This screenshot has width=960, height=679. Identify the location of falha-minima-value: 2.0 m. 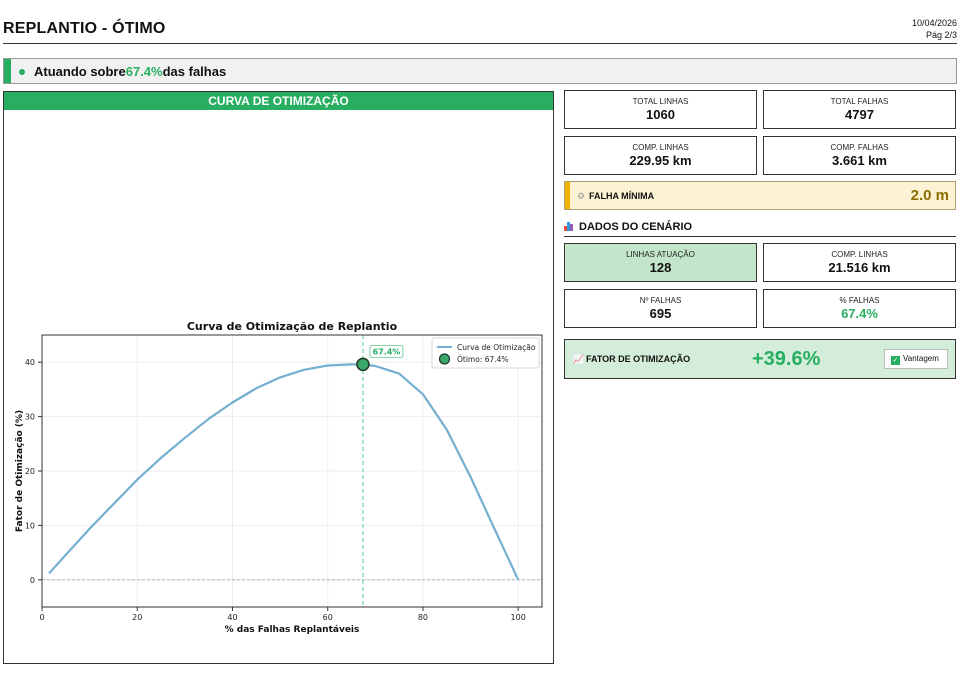
(929, 195).